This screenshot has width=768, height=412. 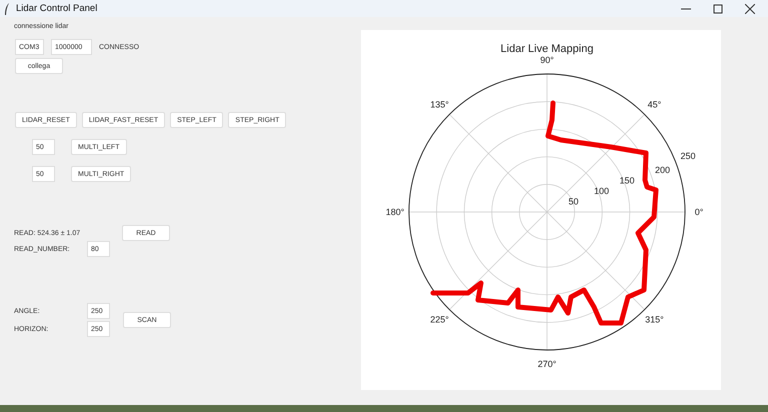 I want to click on radial-tick-label: 100, so click(x=602, y=191).